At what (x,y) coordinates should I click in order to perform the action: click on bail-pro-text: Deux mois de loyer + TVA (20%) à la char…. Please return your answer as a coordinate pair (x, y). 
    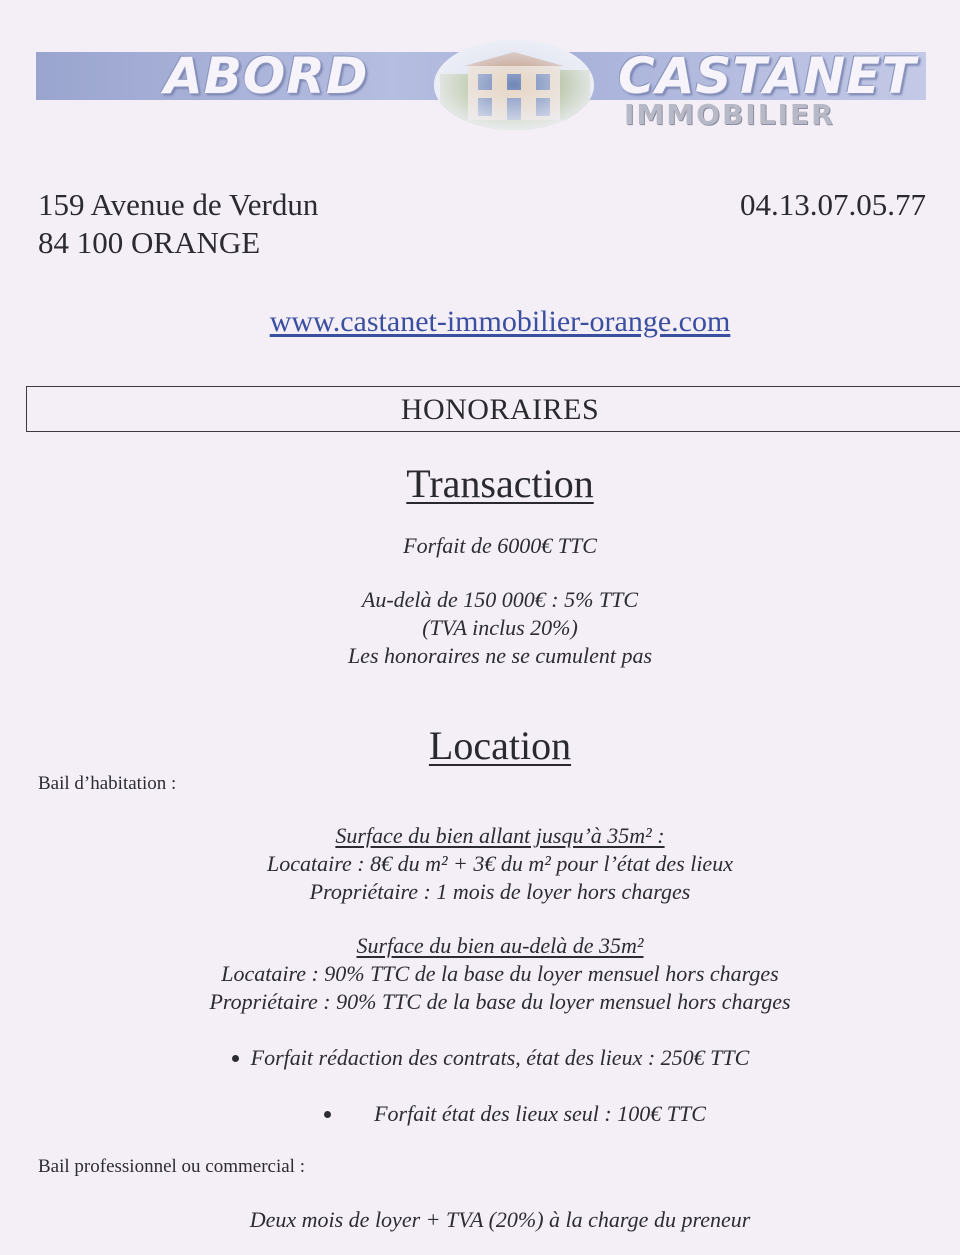
    Looking at the image, I should click on (500, 1219).